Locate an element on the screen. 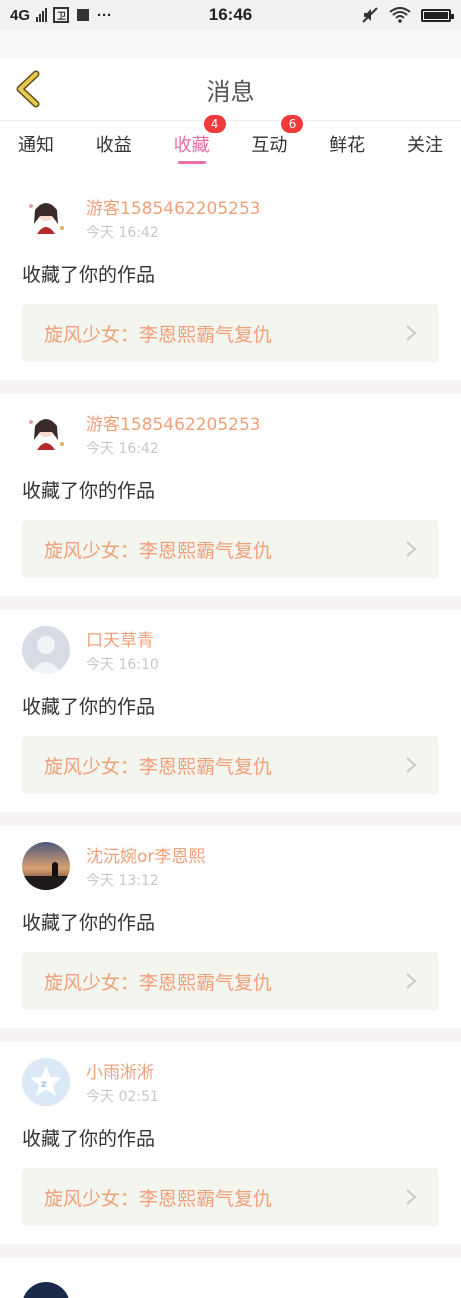 Image resolution: width=461 pixels, height=1298 pixels. tab-flowers: 鲜花 is located at coordinates (347, 143).